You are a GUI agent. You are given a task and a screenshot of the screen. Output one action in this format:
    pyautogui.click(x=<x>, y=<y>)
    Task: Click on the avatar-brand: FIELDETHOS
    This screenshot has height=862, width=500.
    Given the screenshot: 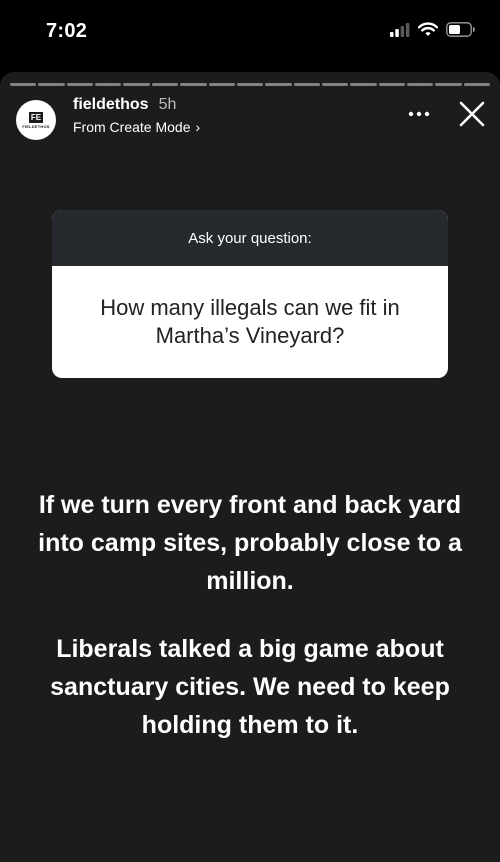 What is the action you would take?
    pyautogui.click(x=36, y=126)
    